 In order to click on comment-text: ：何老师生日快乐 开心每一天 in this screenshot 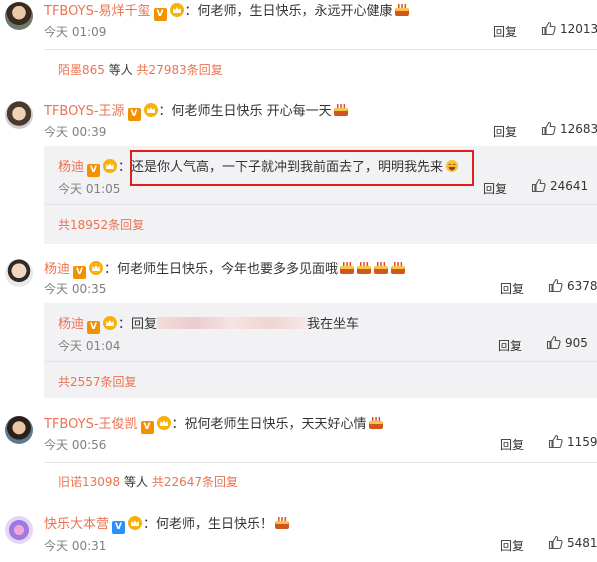, I will do `click(245, 111)`.